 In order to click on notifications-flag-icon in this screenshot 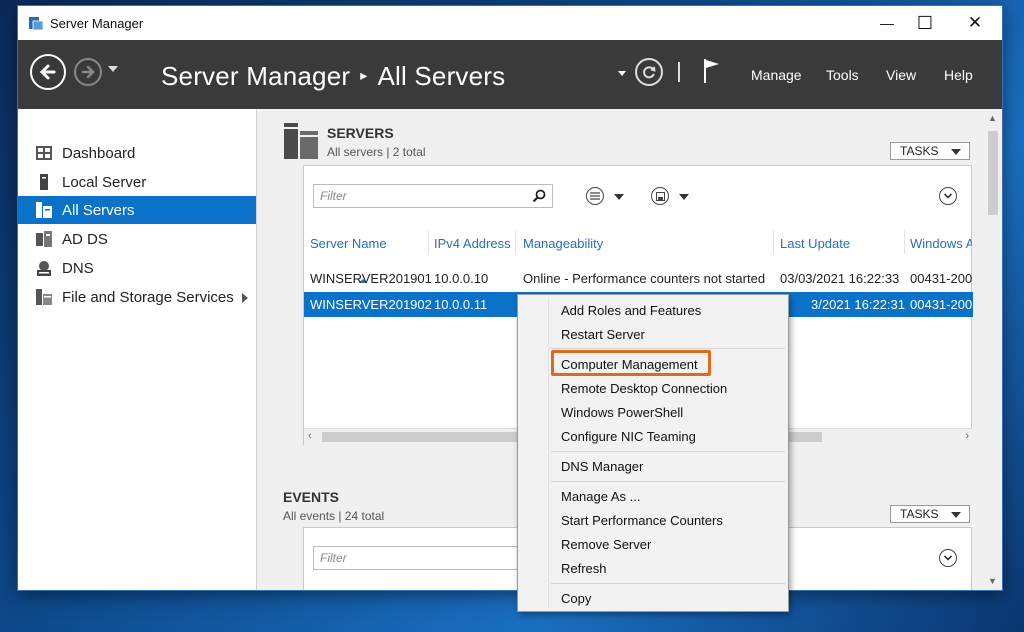, I will do `click(712, 71)`.